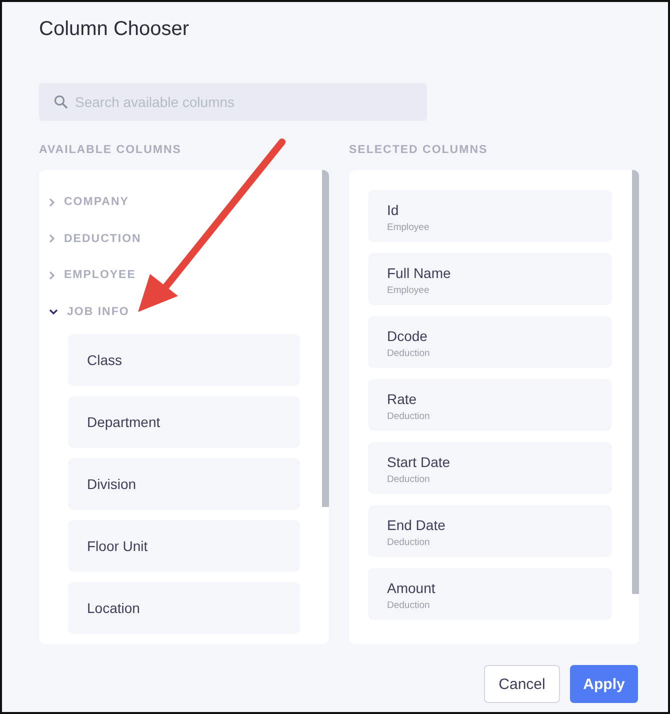  What do you see at coordinates (419, 150) in the screenshot?
I see `section-heading: SELECTED COLUMNS` at bounding box center [419, 150].